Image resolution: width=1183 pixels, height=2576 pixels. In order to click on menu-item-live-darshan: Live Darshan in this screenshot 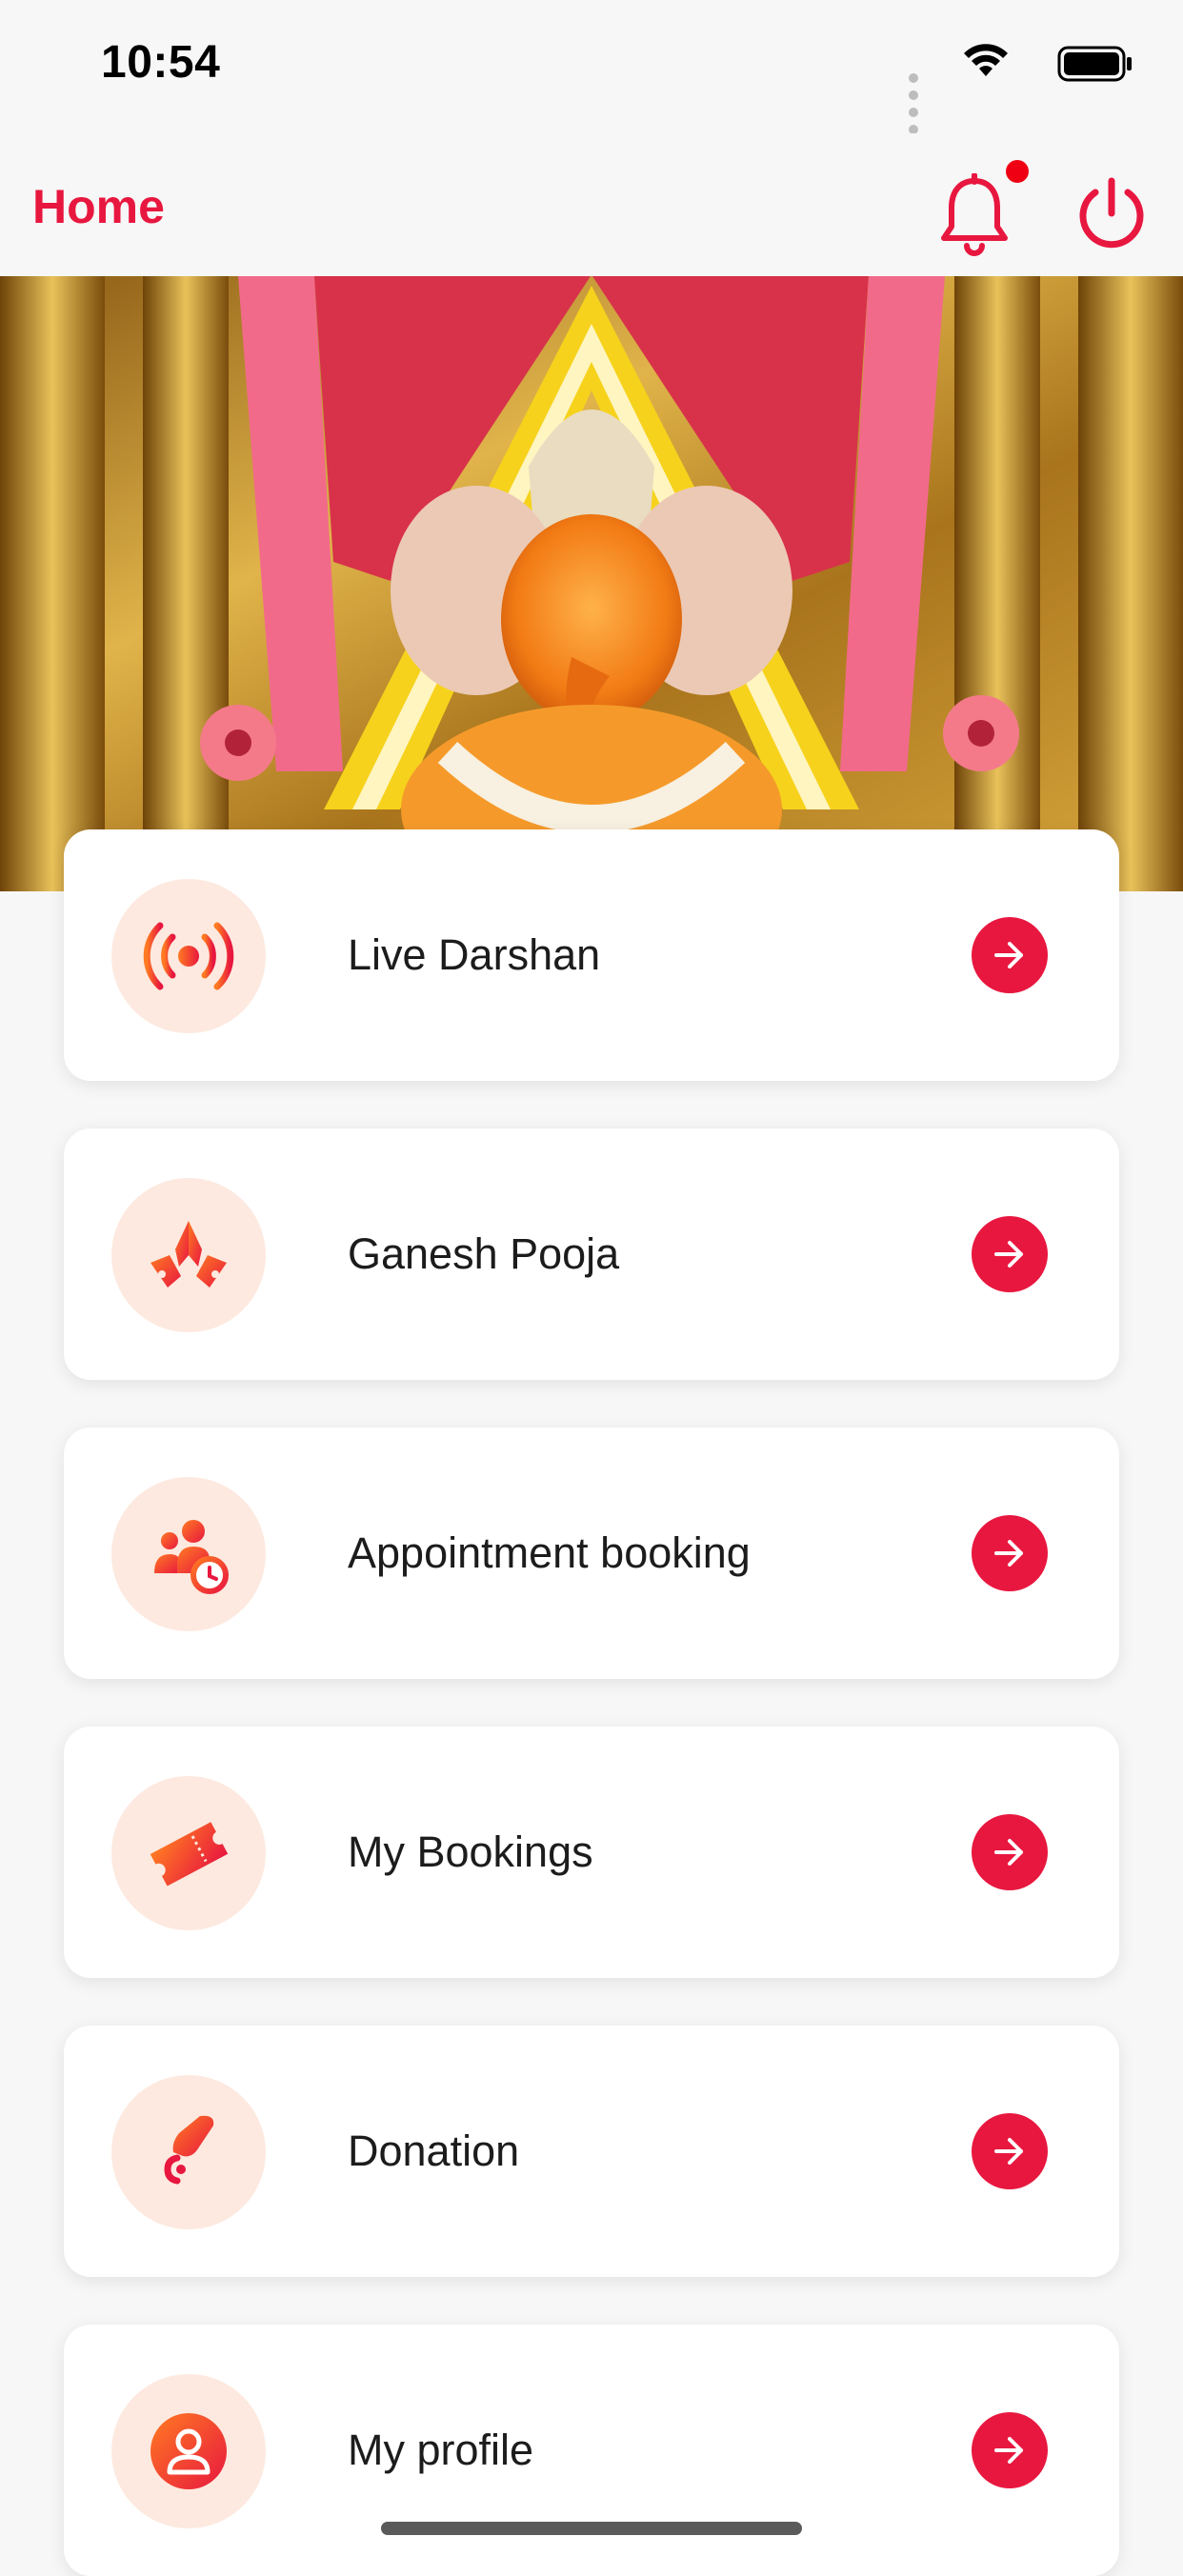, I will do `click(591, 955)`.